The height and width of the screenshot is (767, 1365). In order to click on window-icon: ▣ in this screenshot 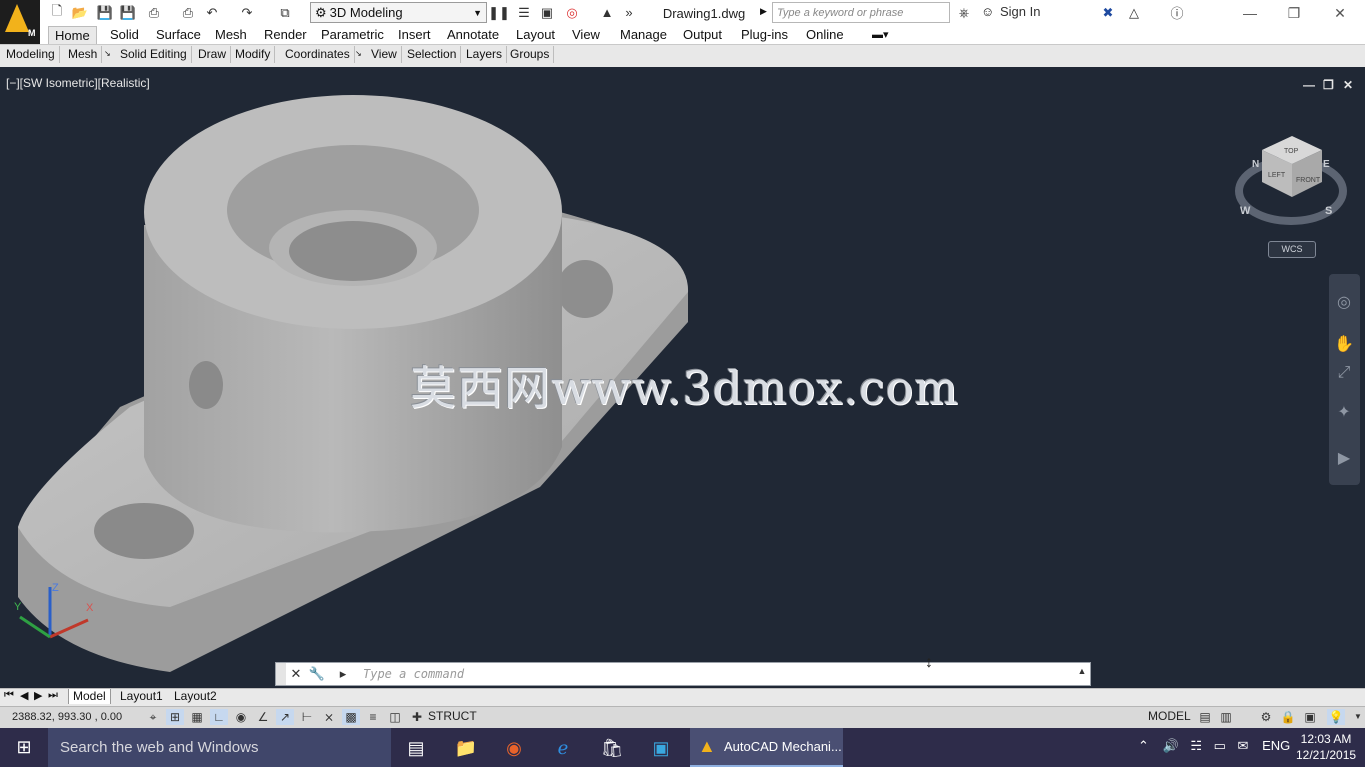, I will do `click(547, 12)`.